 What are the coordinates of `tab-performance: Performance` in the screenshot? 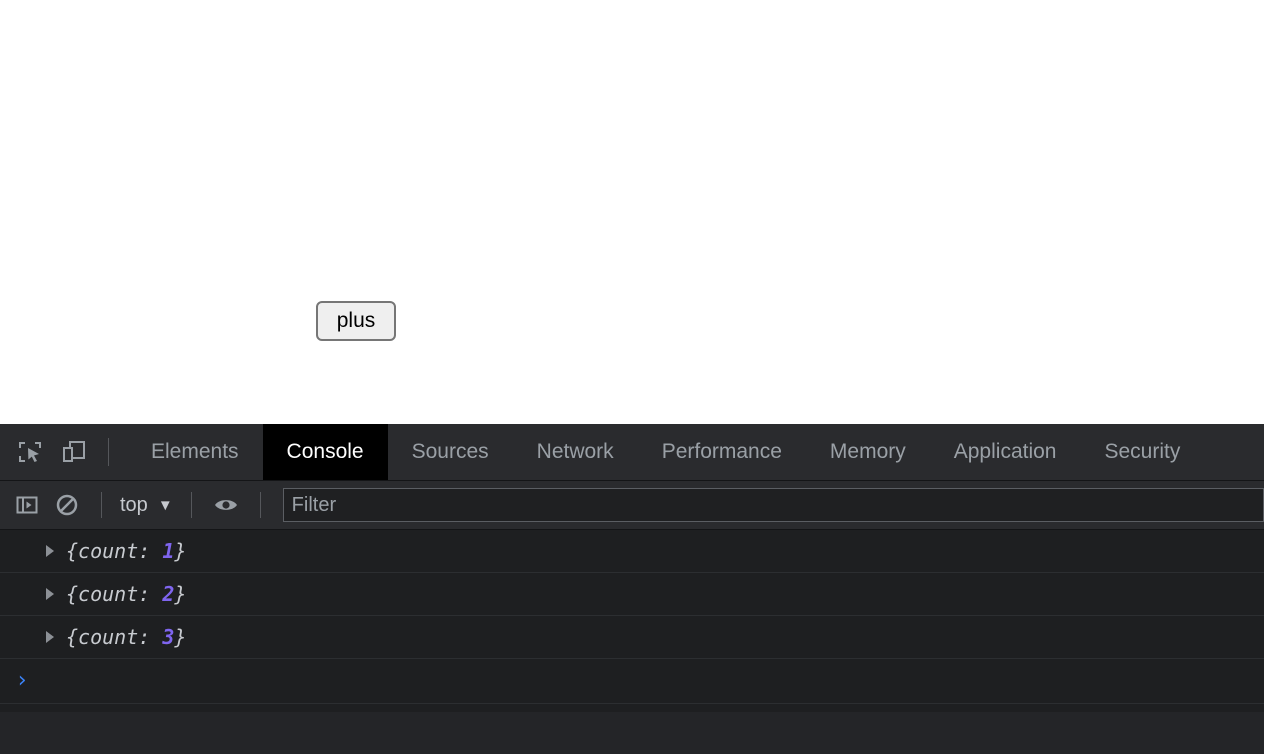 It's located at (722, 452).